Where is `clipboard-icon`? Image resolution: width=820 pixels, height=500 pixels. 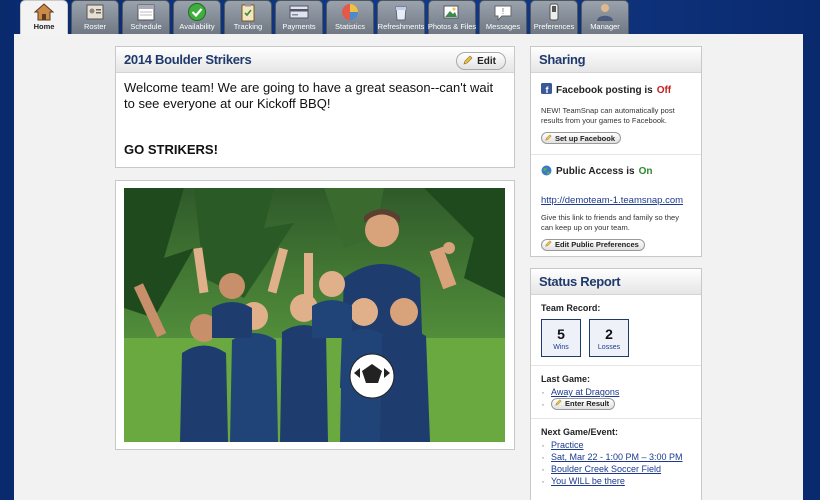 clipboard-icon is located at coordinates (248, 12).